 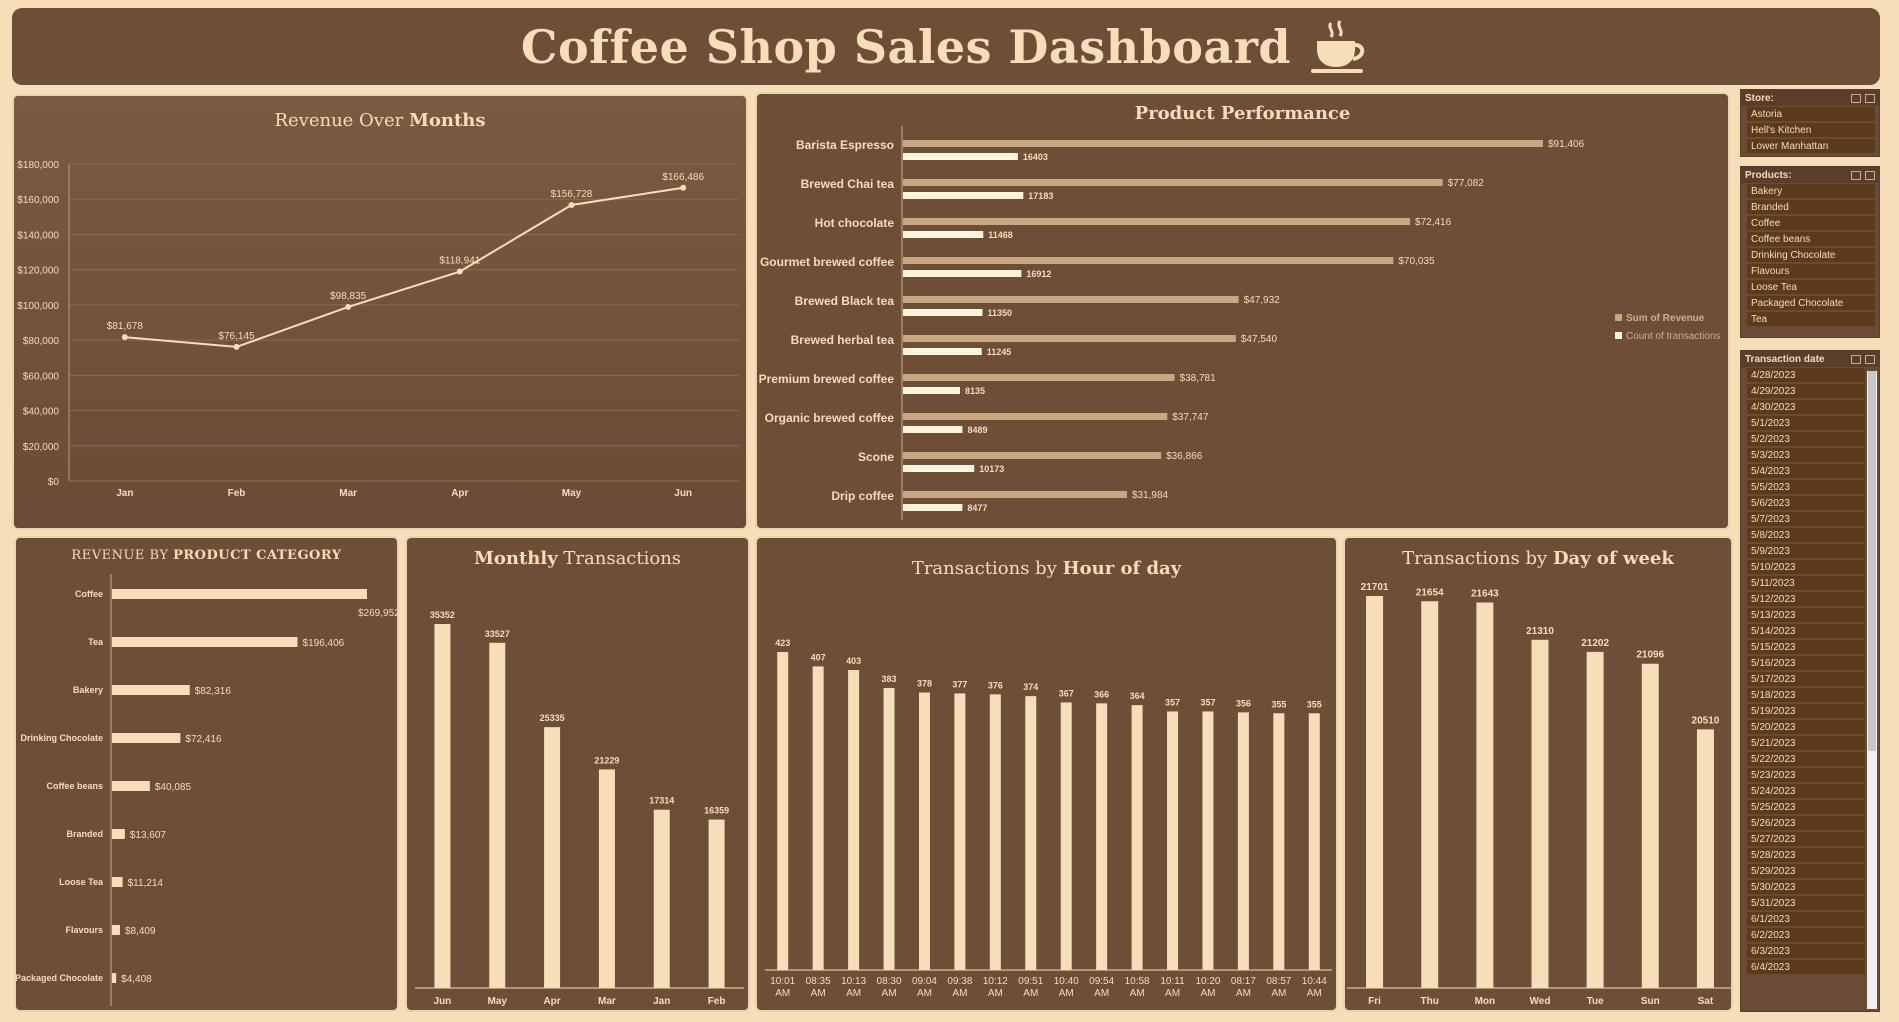 I want to click on revenue-label: $37,747, so click(x=1190, y=417).